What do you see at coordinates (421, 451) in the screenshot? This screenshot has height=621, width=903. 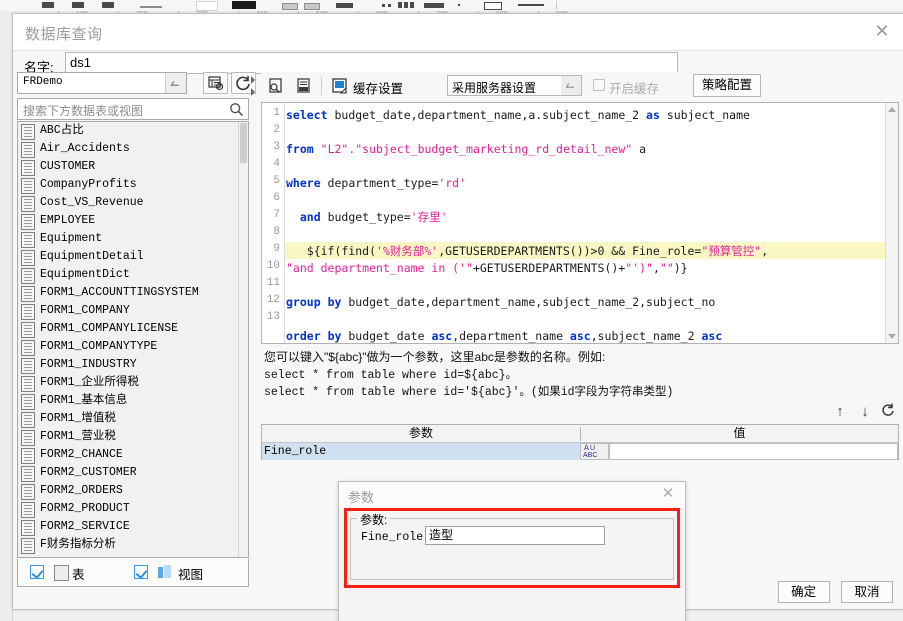 I see `parameter-name-cell: Fine_role` at bounding box center [421, 451].